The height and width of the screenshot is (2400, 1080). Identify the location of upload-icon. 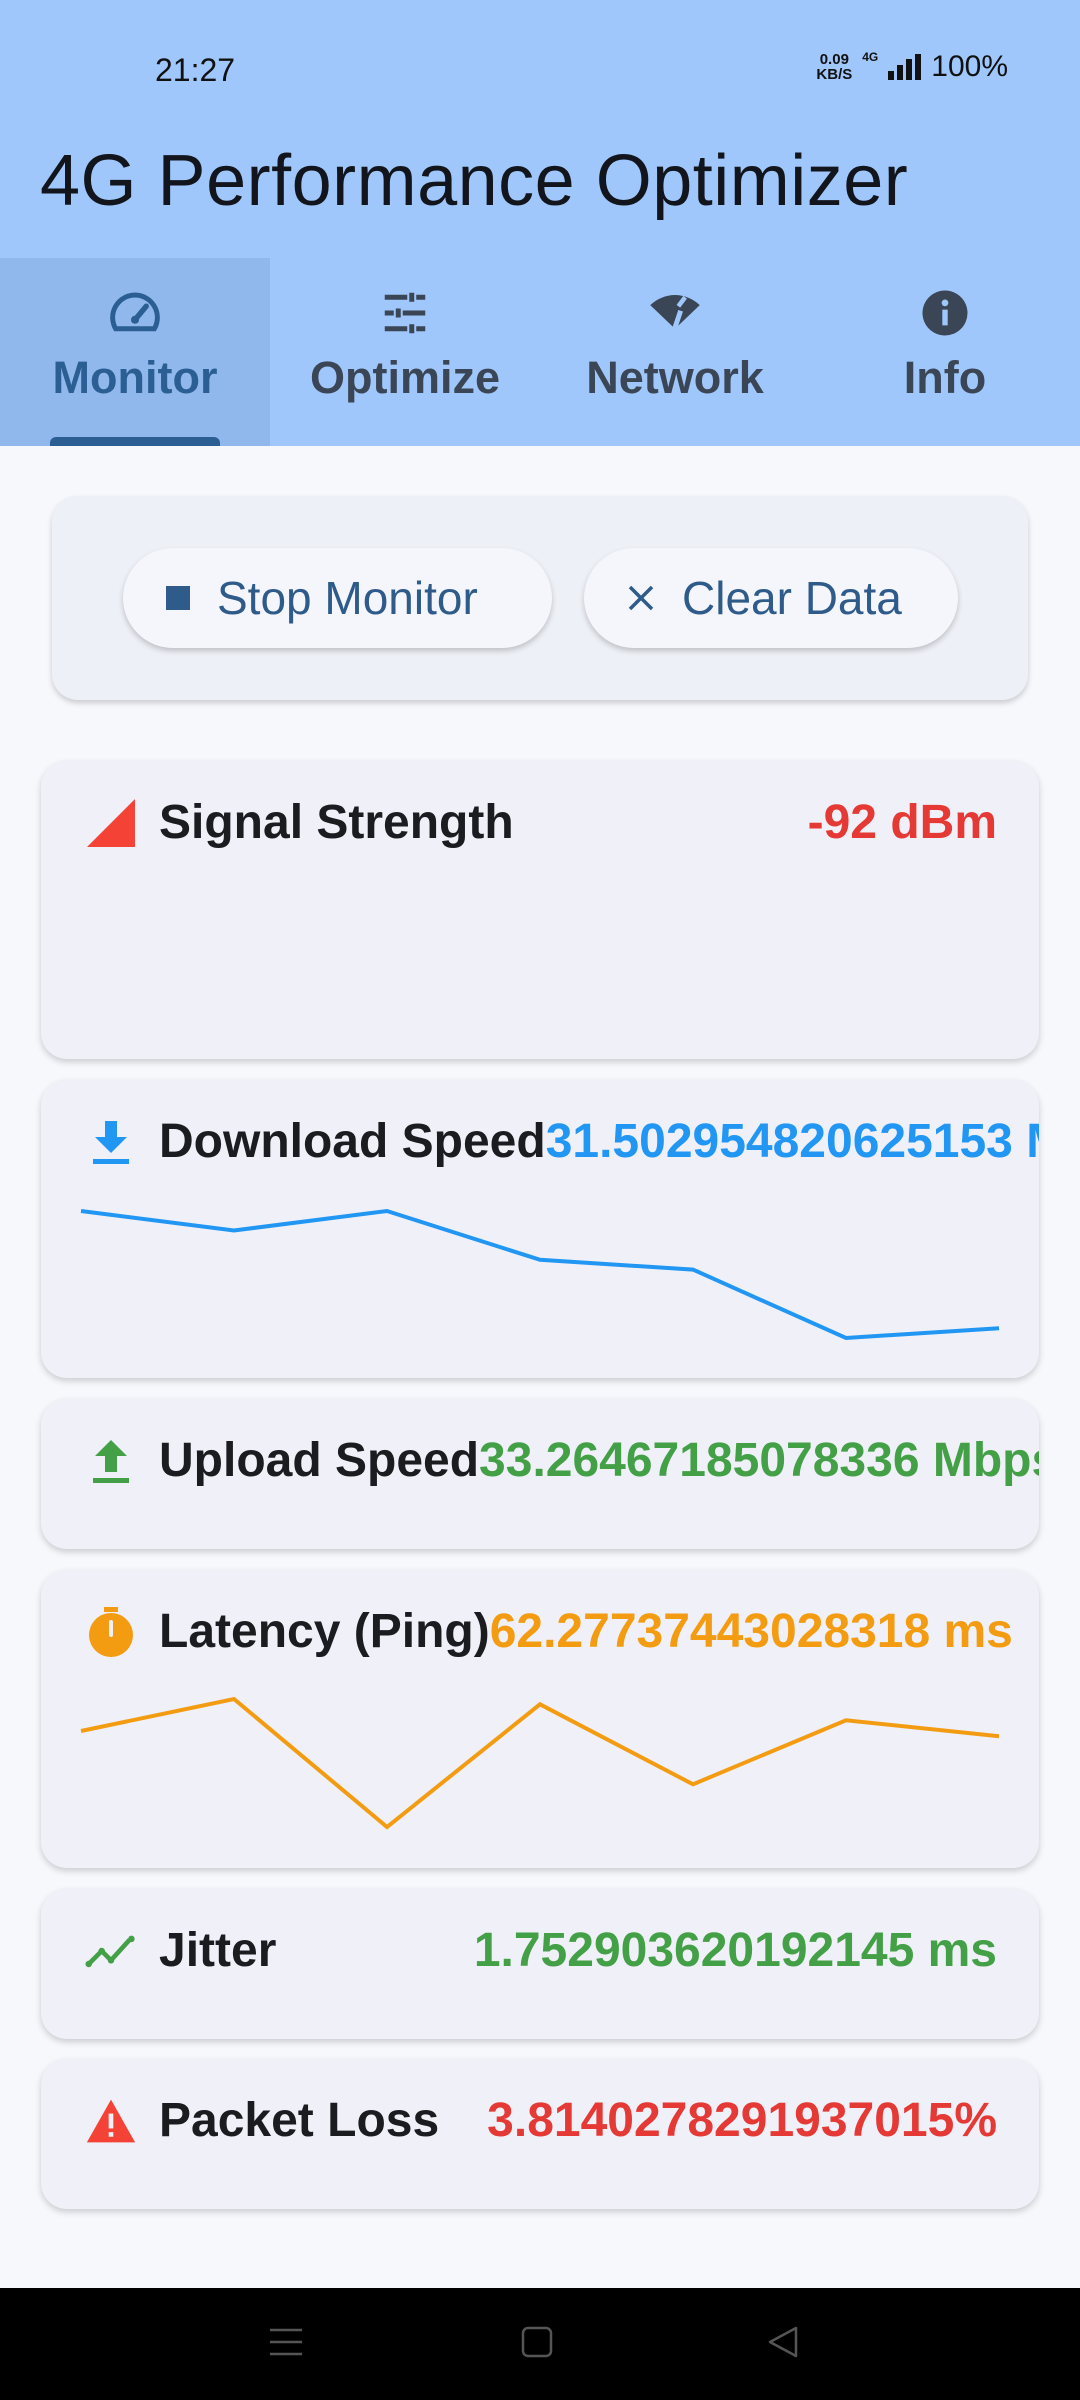
(111, 1461).